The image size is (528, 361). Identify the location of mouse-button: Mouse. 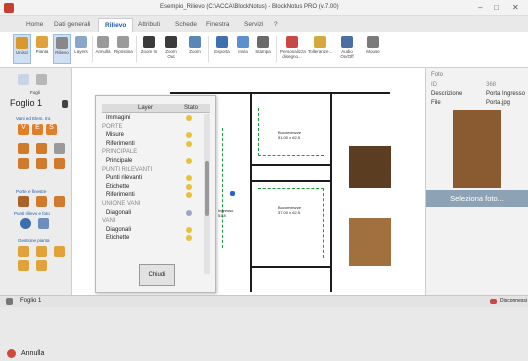
(373, 49).